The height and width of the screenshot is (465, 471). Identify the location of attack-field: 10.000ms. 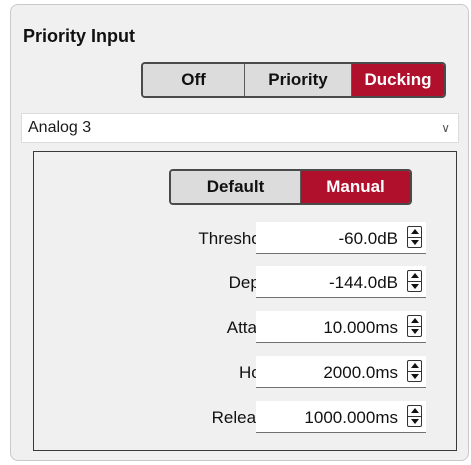
(341, 327).